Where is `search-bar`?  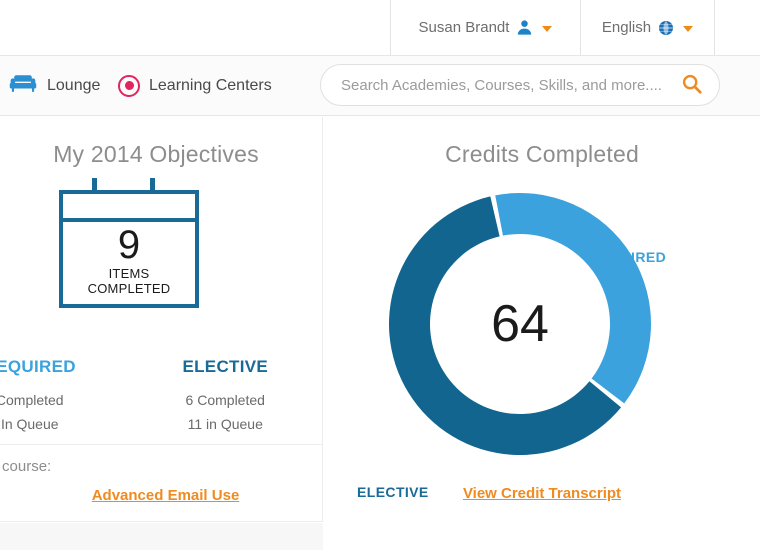 search-bar is located at coordinates (520, 85).